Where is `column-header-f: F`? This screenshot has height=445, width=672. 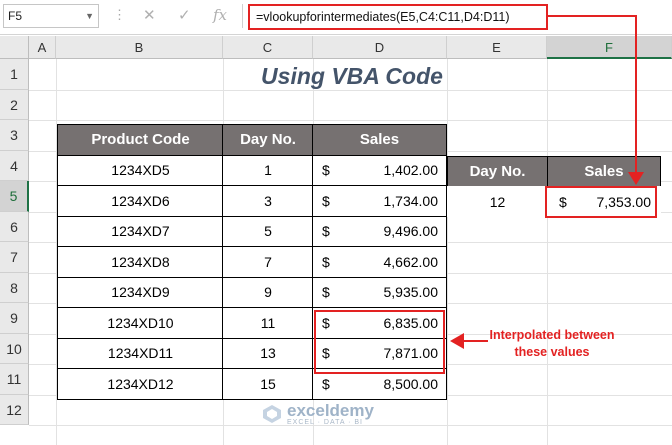 column-header-f: F is located at coordinates (609, 47).